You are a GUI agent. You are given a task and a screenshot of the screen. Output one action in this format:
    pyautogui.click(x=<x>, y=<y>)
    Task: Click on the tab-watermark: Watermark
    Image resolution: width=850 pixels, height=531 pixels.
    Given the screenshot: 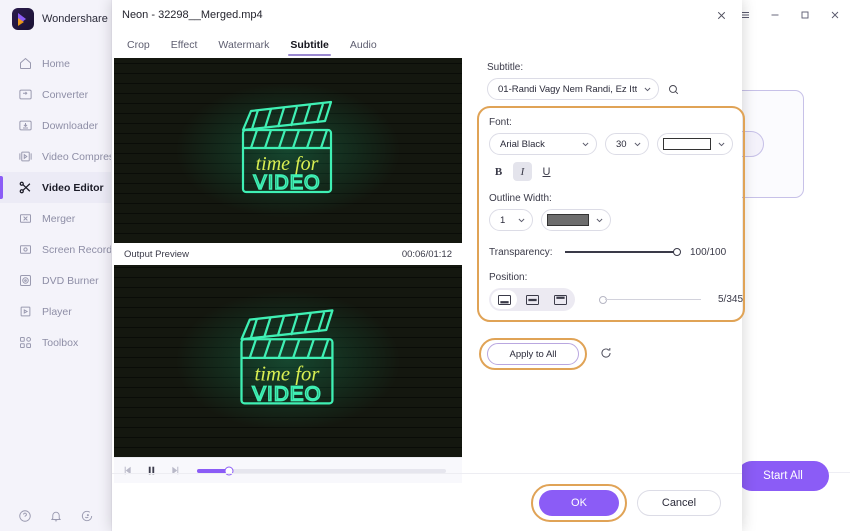 What is the action you would take?
    pyautogui.click(x=243, y=47)
    